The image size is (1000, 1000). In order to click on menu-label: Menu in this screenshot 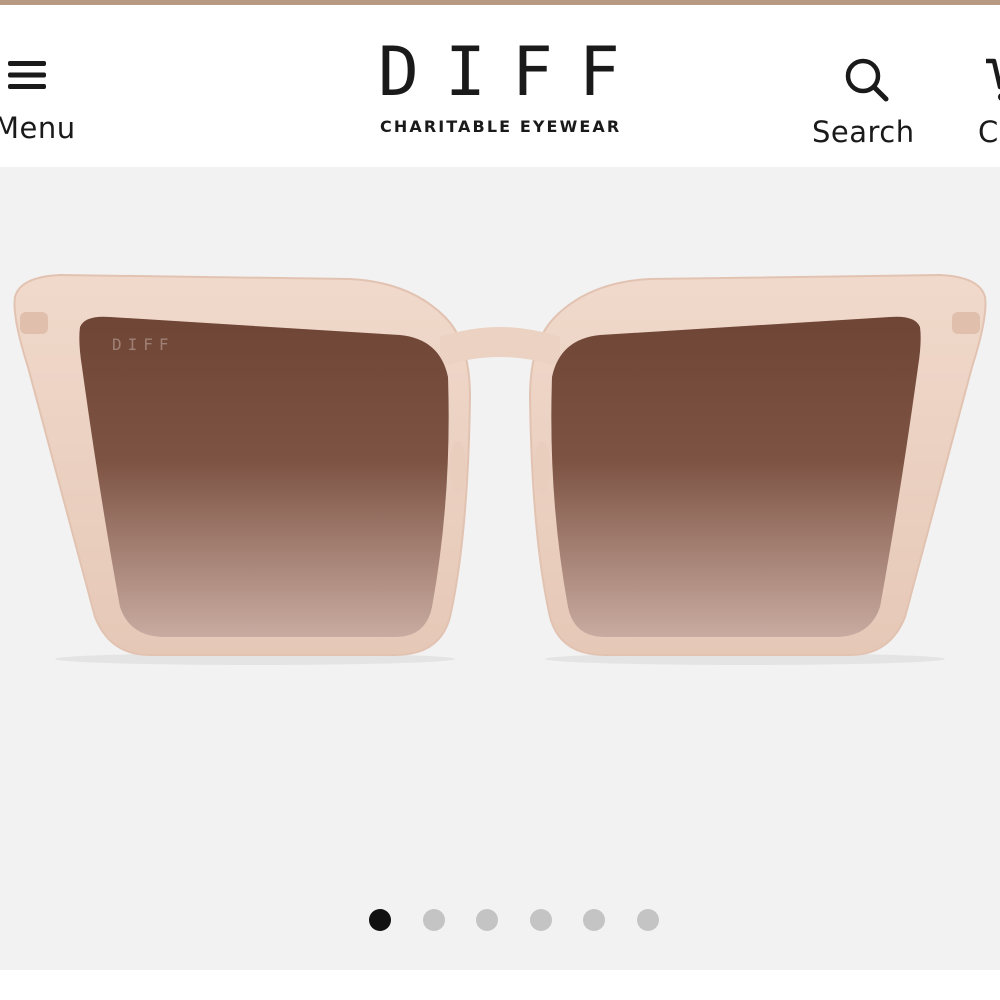, I will do `click(38, 128)`.